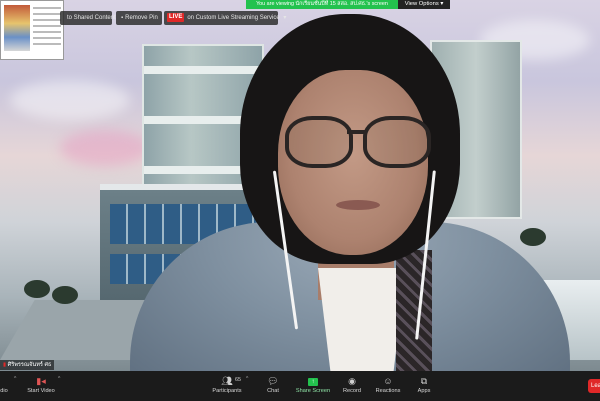 The image size is (600, 401). What do you see at coordinates (313, 387) in the screenshot?
I see `share-screen-button: ↑ Share Screen` at bounding box center [313, 387].